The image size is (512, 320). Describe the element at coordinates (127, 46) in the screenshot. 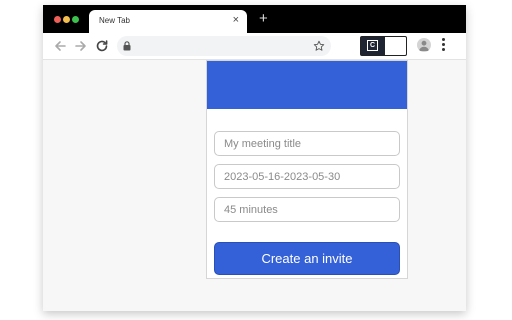

I see `lock-icon` at that location.